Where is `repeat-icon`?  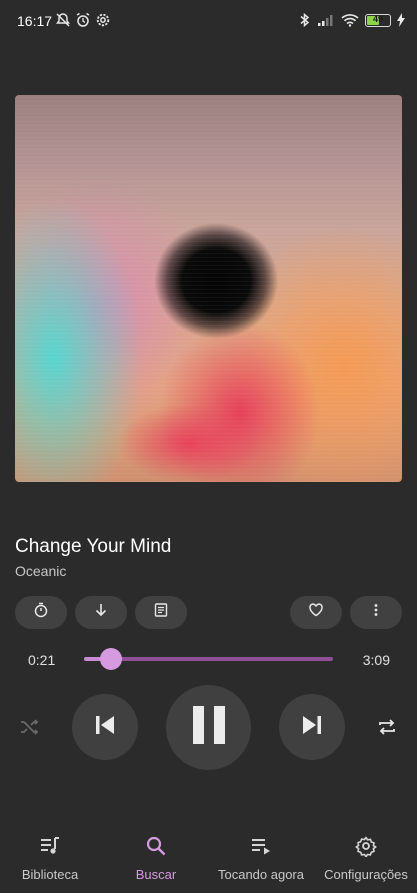
repeat-icon is located at coordinates (387, 729).